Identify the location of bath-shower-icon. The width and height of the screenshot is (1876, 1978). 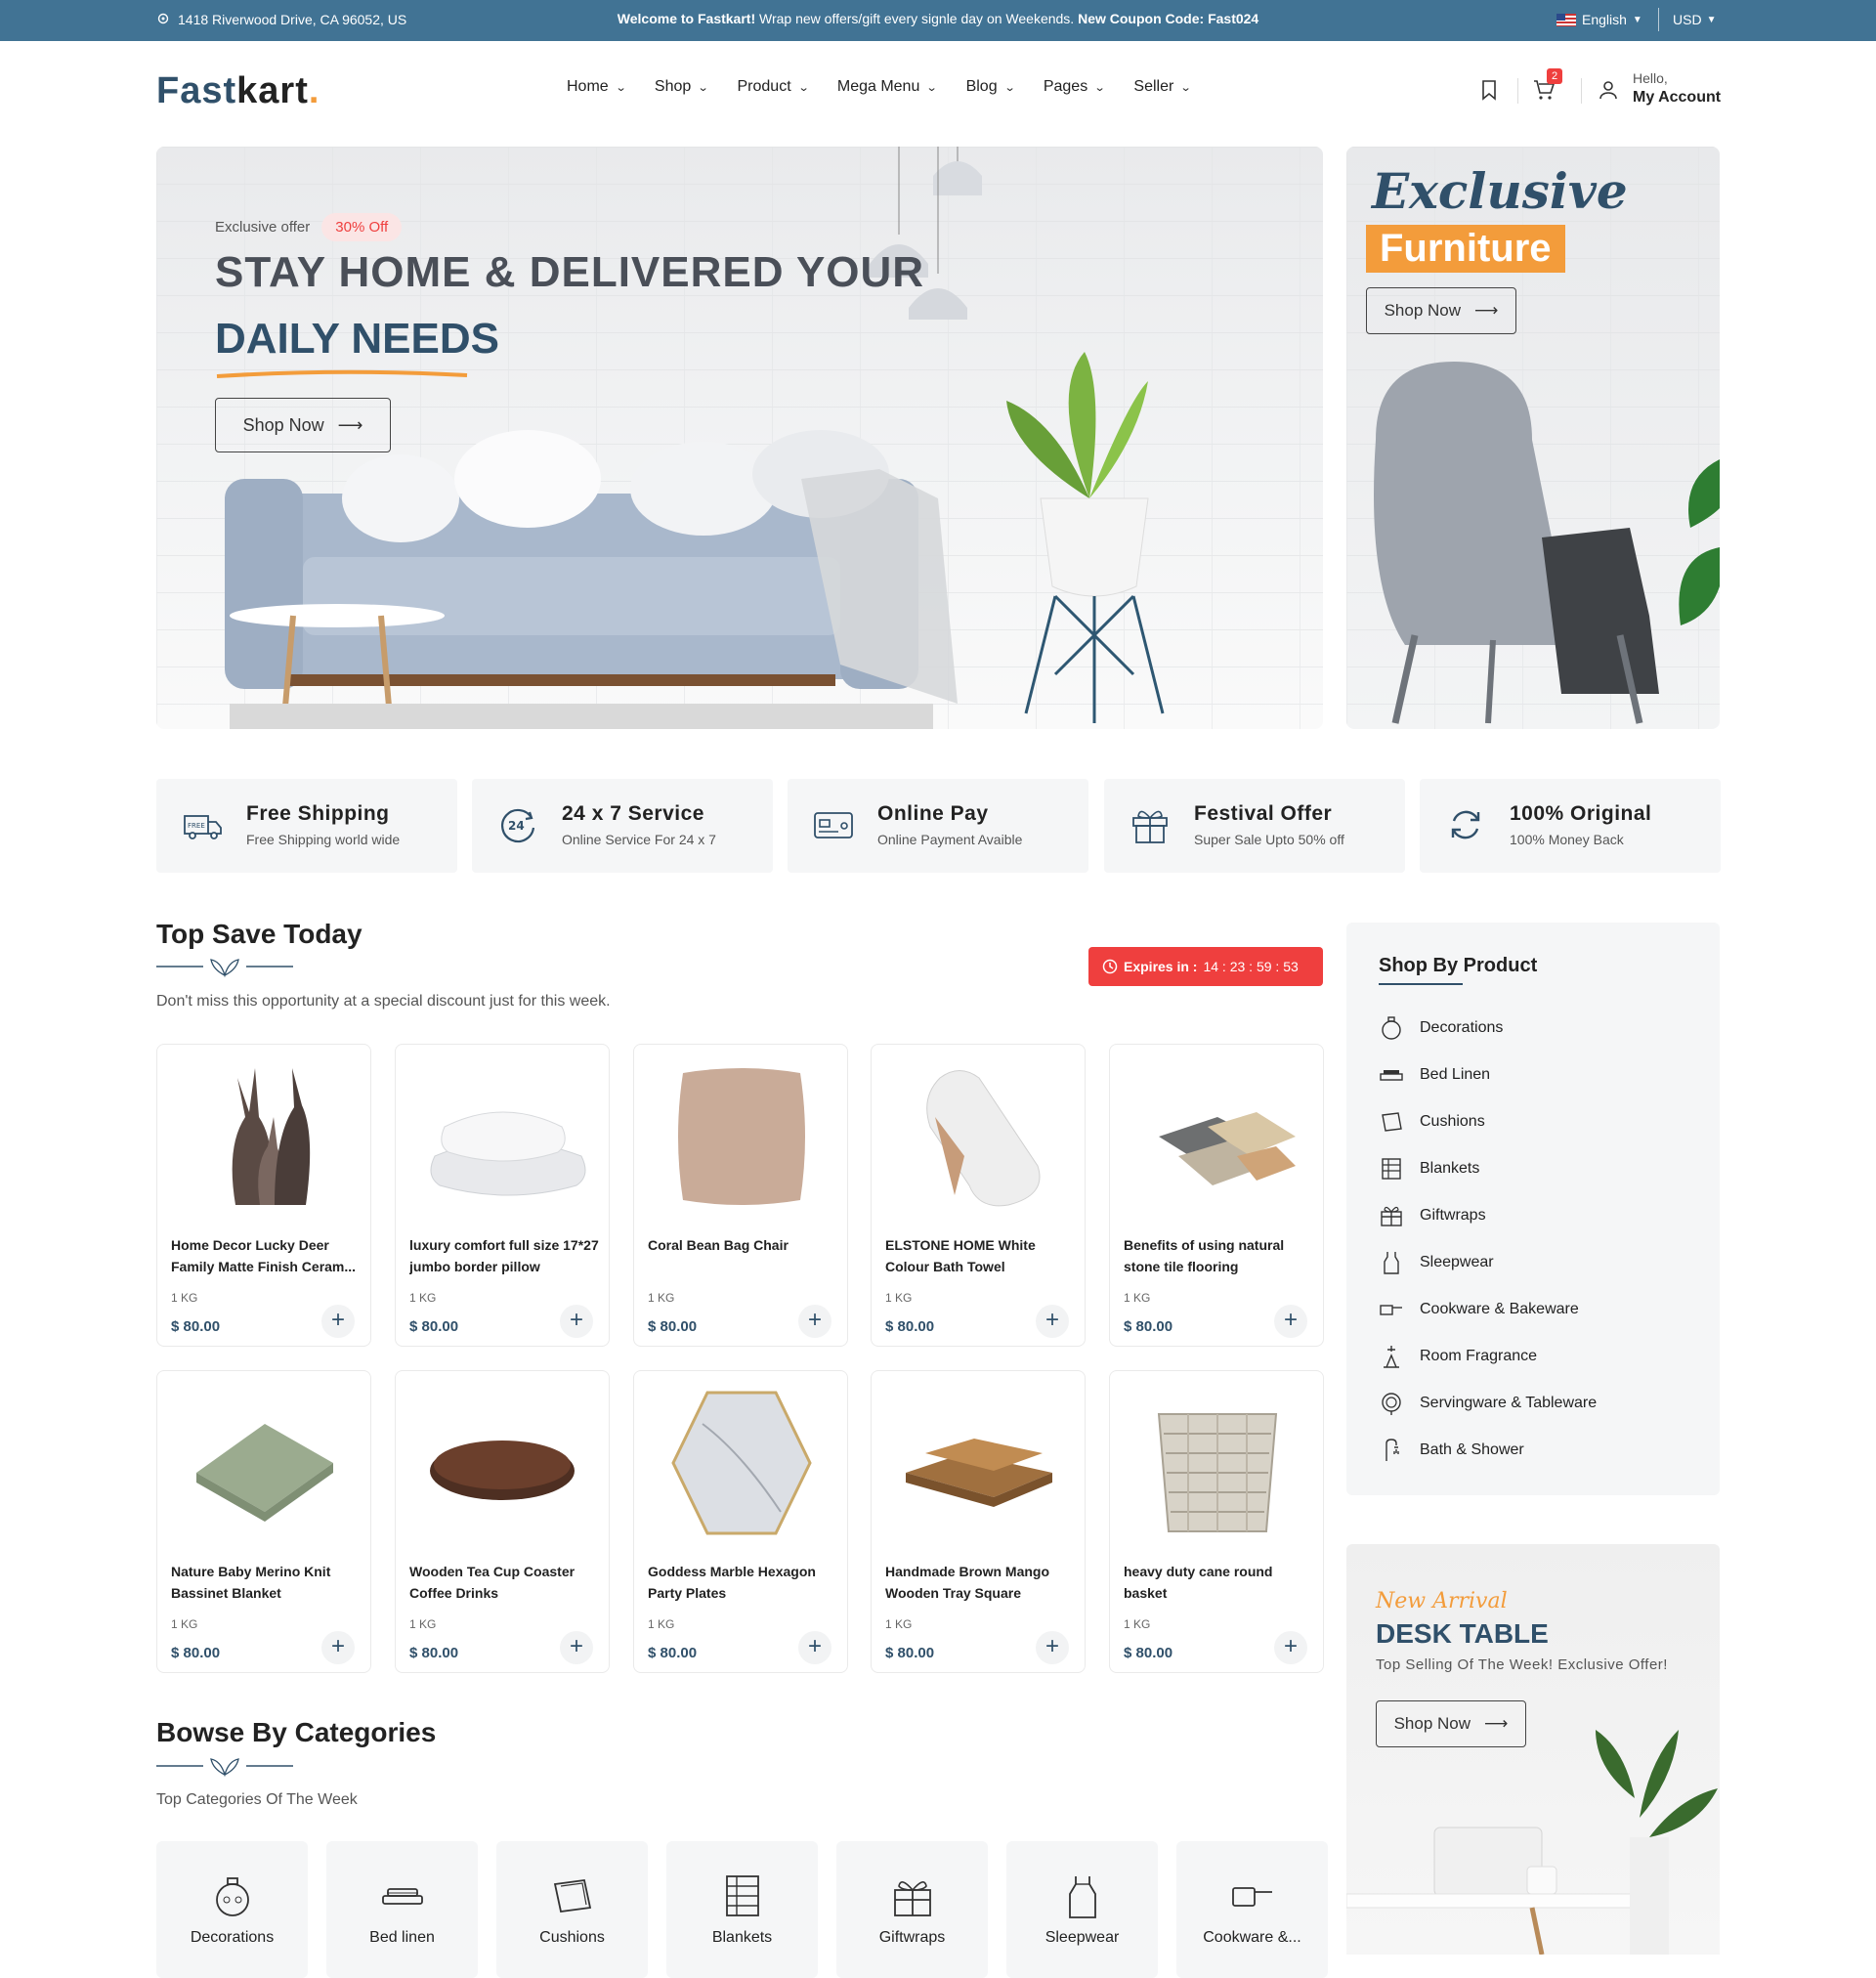
(1392, 1450).